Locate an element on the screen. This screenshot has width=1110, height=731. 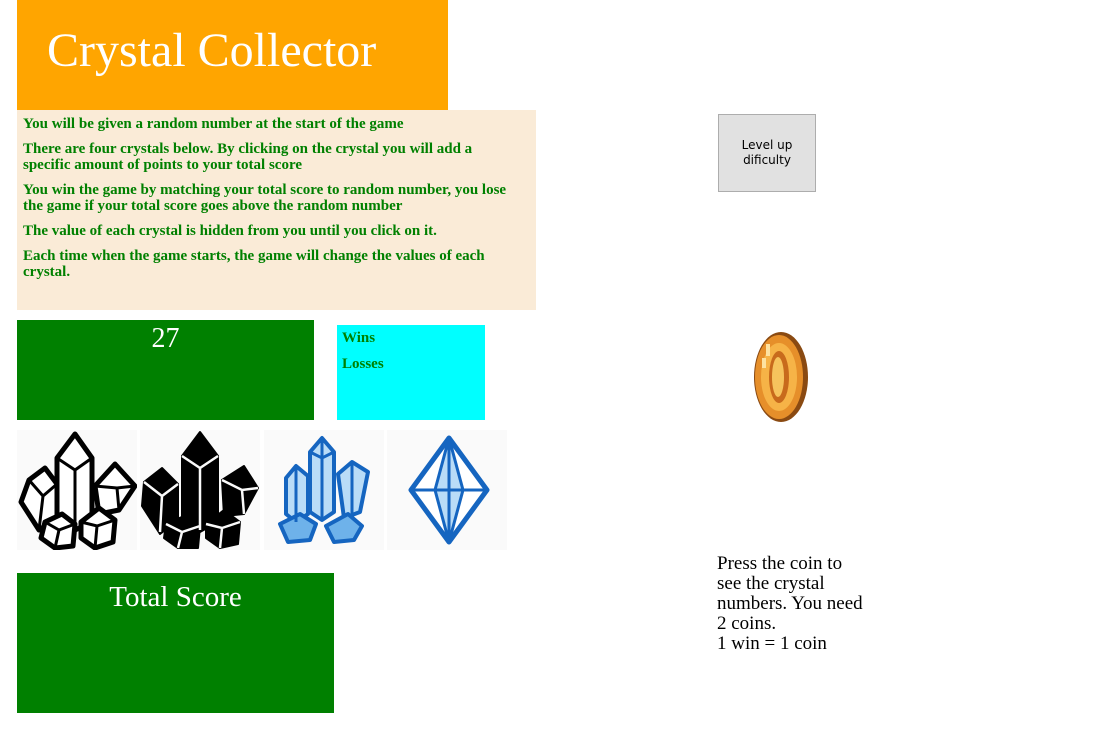
diamond-blue-icon is located at coordinates (449, 490).